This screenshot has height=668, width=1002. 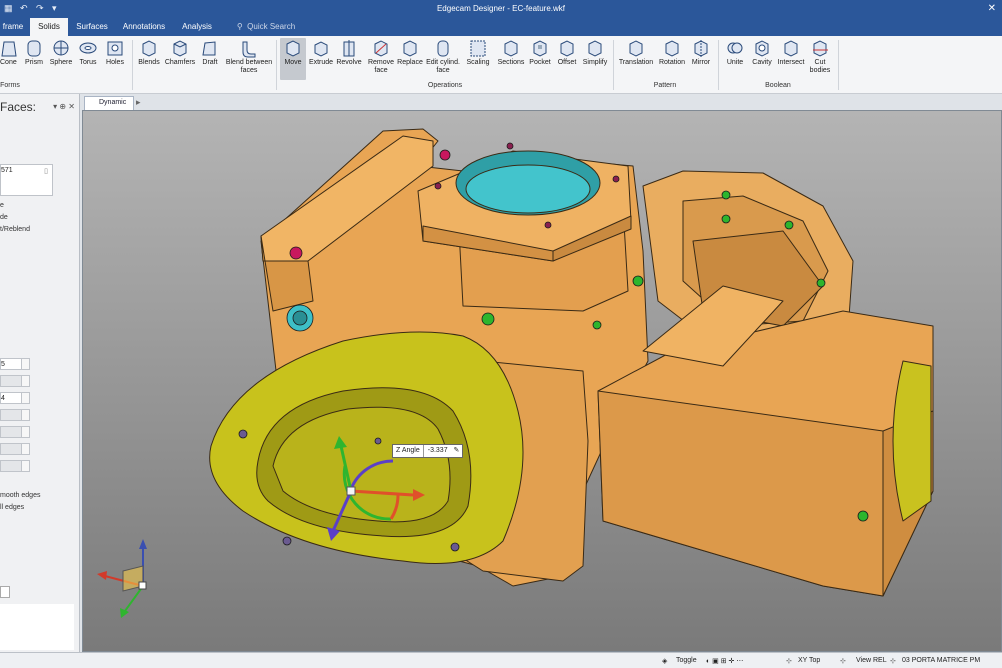 I want to click on gizmo-center, so click(x=351, y=491).